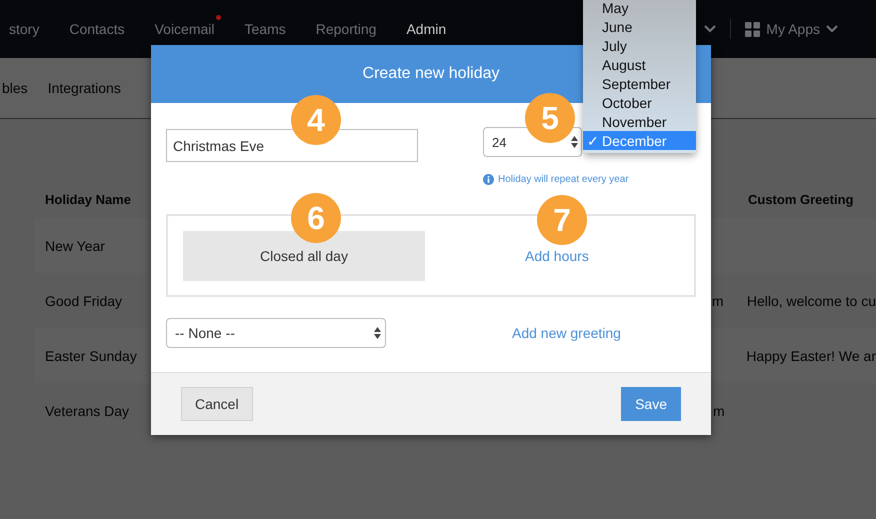 This screenshot has height=519, width=876. I want to click on cancel-button: Cancel, so click(217, 404).